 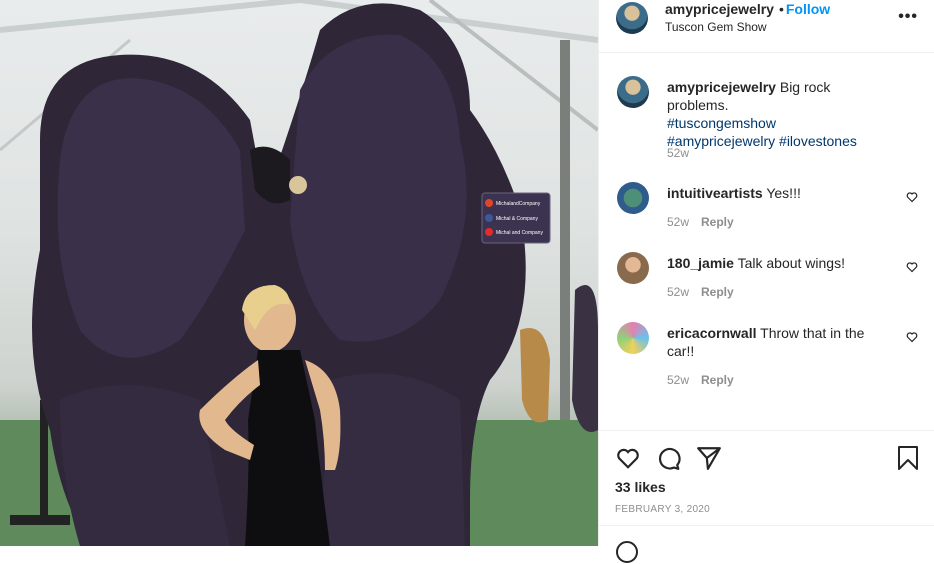 I want to click on likes-count: 33 likes, so click(x=640, y=487).